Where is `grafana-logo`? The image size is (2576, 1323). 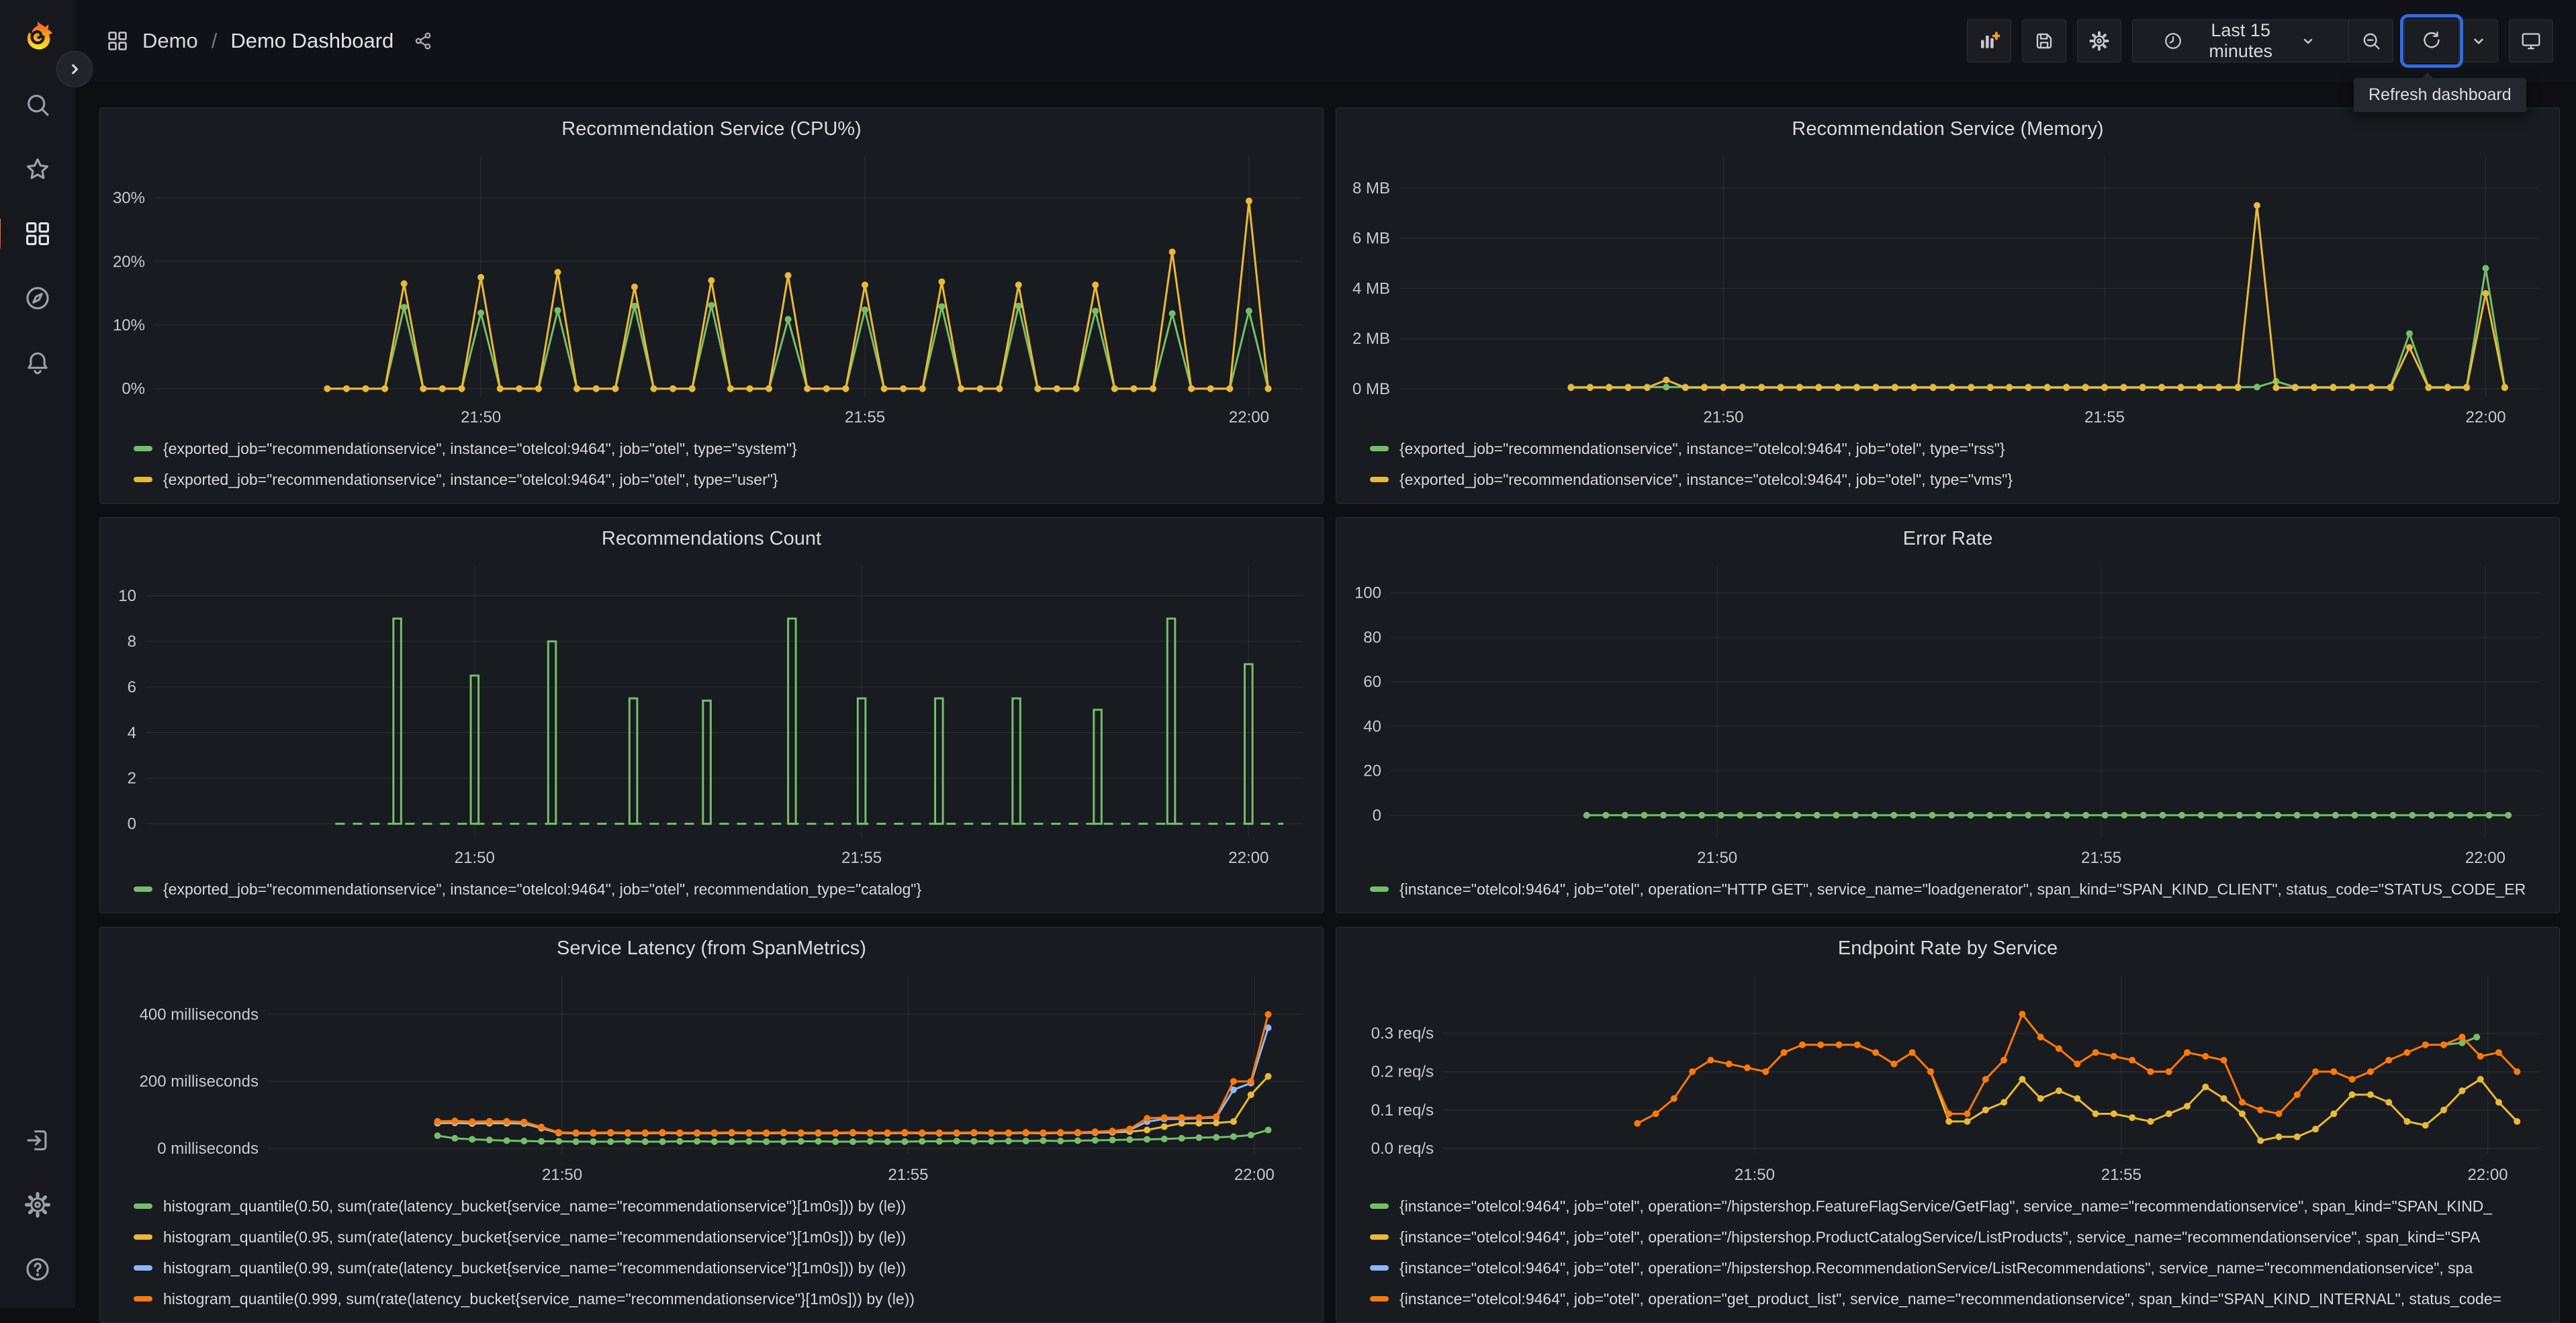 grafana-logo is located at coordinates (37, 35).